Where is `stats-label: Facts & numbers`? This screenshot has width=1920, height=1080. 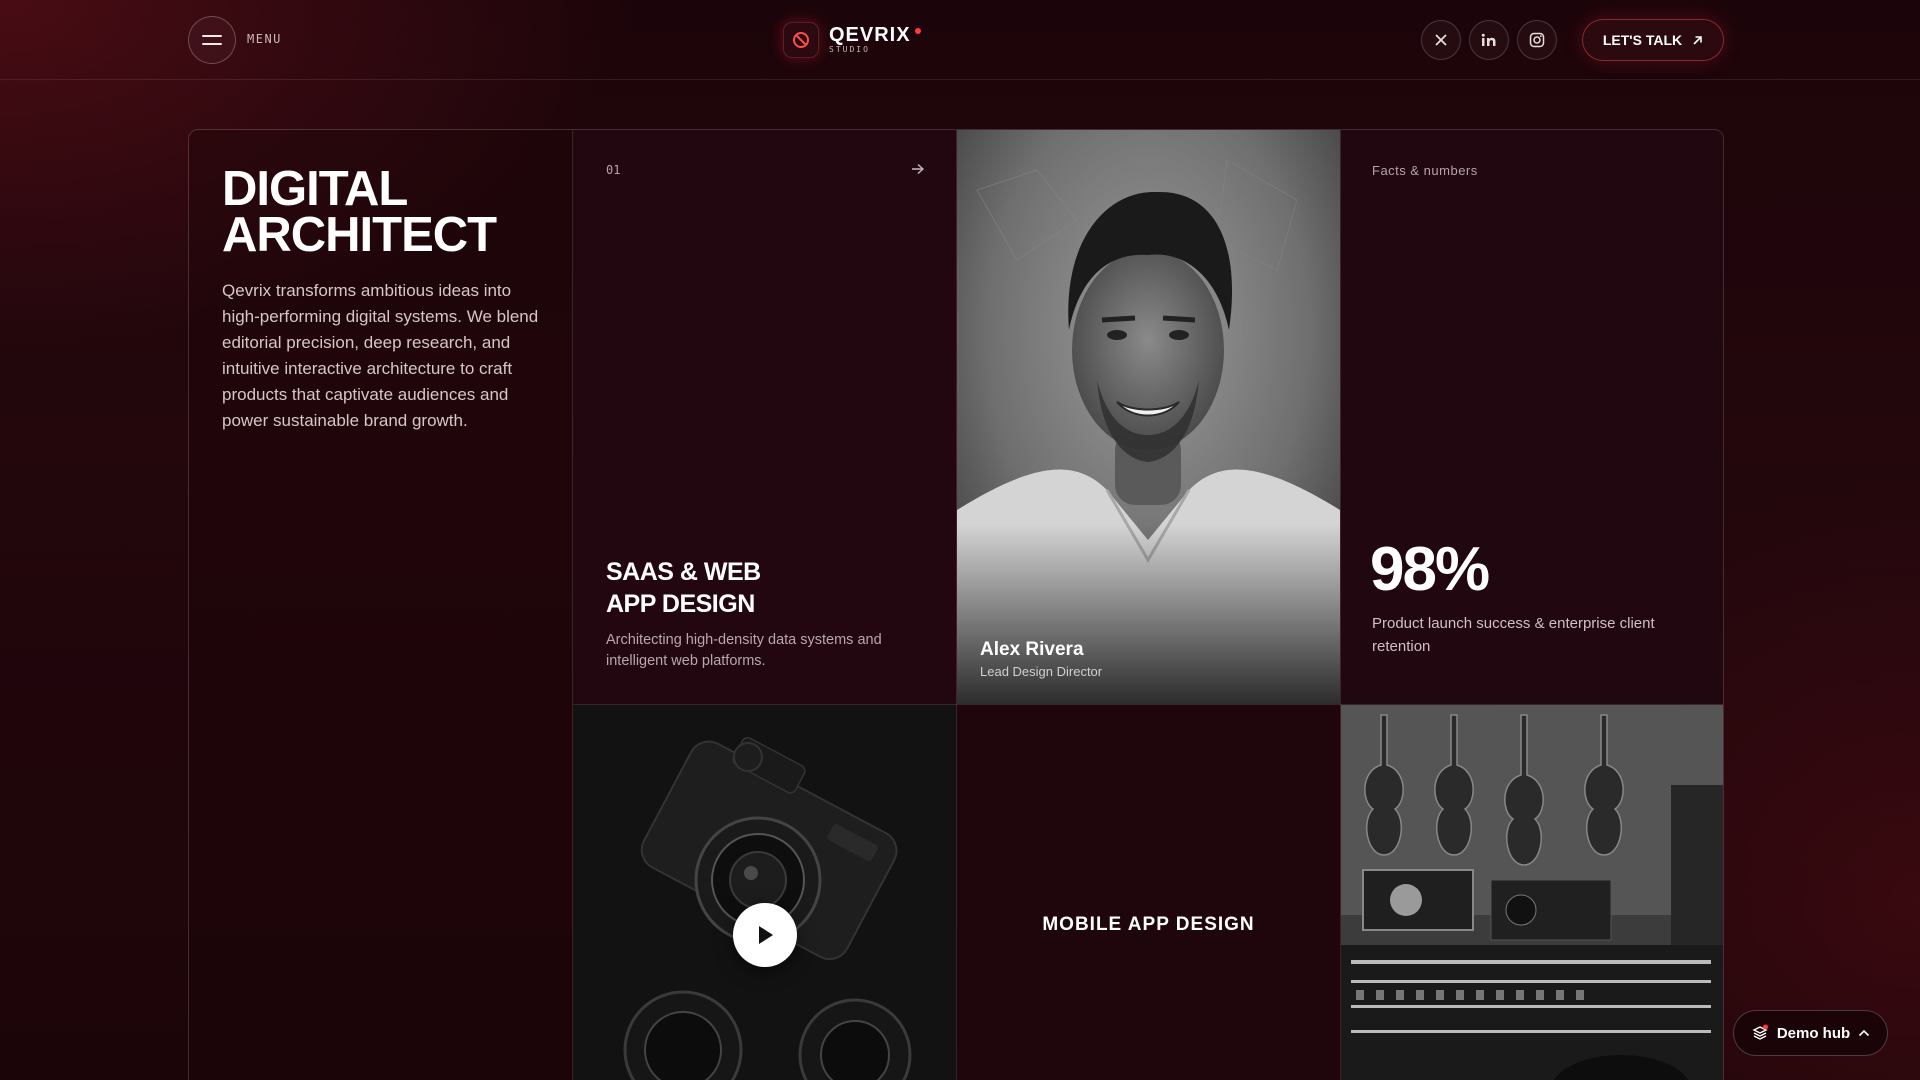
stats-label: Facts & numbers is located at coordinates (1425, 170).